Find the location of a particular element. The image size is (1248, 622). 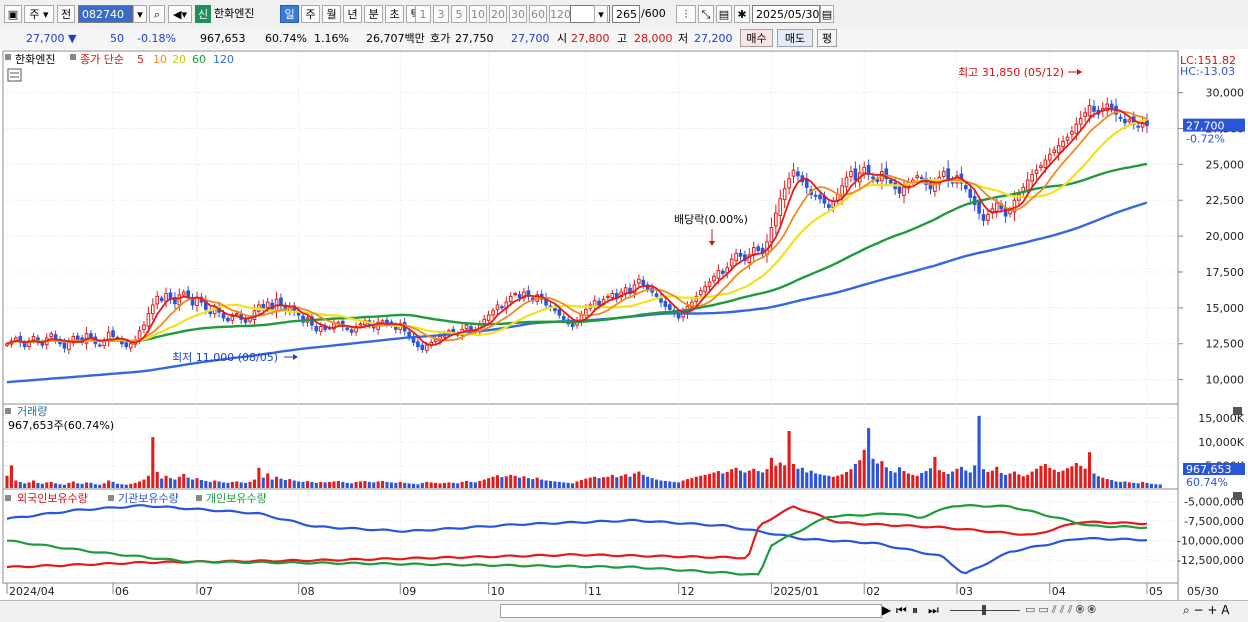

zoom-slider-handle is located at coordinates (984, 610).